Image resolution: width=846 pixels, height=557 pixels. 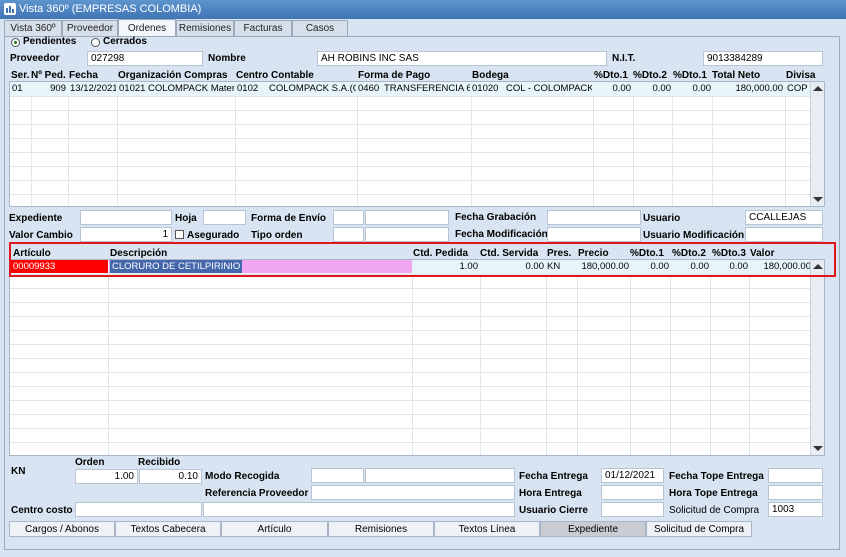 I want to click on row-bodega: COL - COLOMPACK, so click(x=549, y=88).